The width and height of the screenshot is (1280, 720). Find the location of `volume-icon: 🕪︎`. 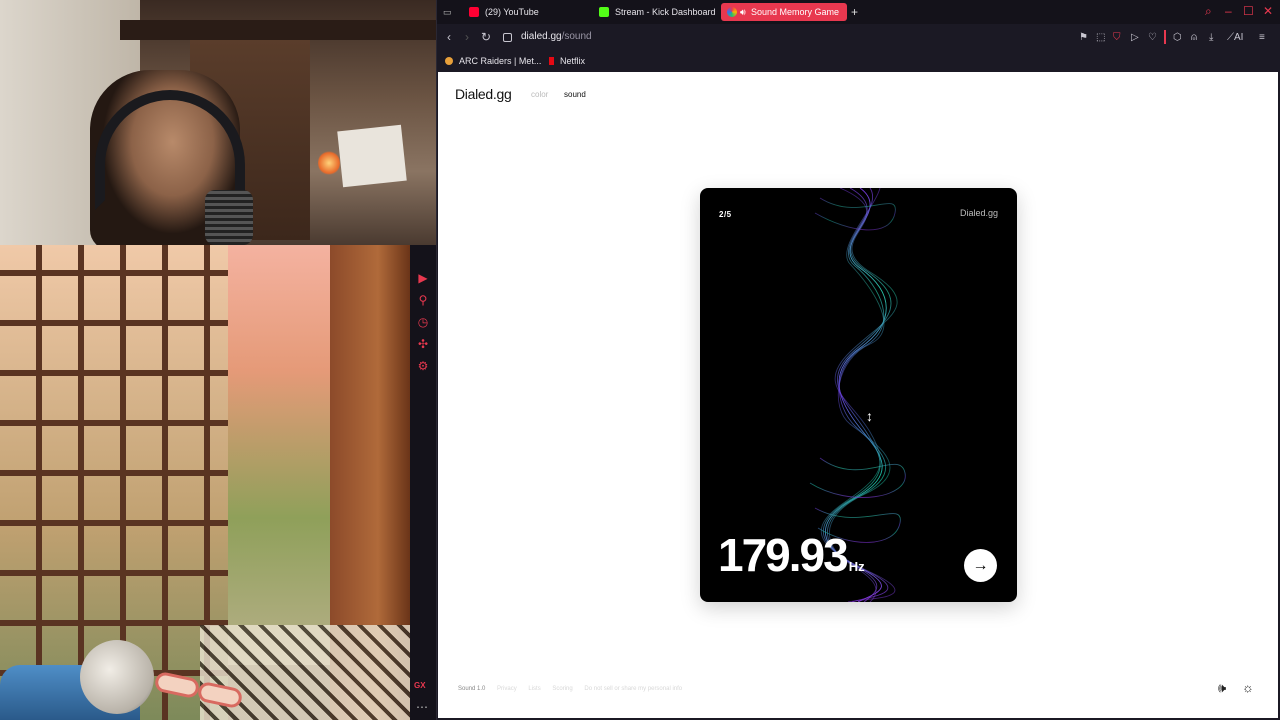

volume-icon: 🕪︎ is located at coordinates (1222, 688).